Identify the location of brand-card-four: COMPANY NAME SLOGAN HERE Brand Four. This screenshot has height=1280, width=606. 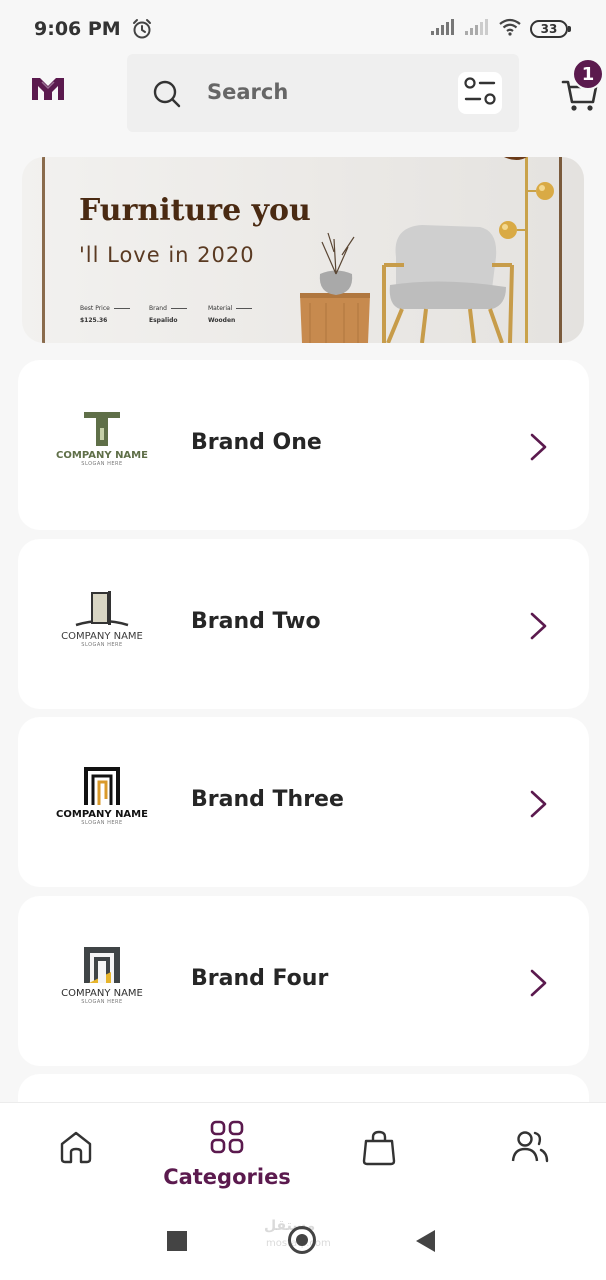
(303, 981).